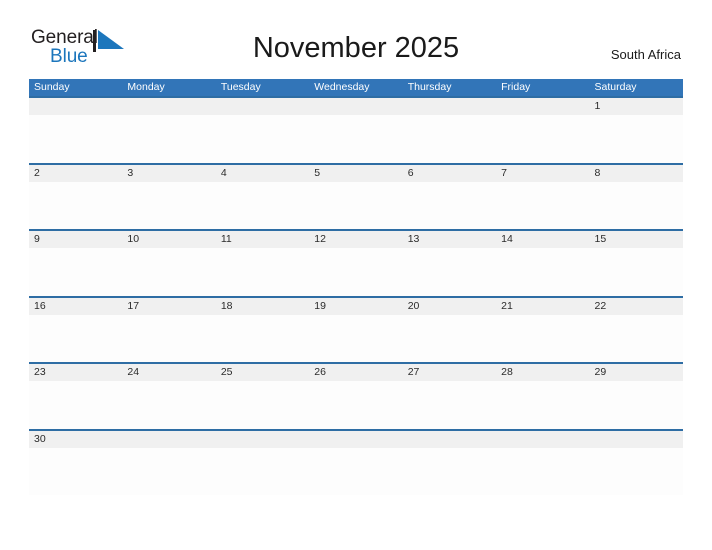 The width and height of the screenshot is (712, 550). I want to click on day-number: 14, so click(542, 239).